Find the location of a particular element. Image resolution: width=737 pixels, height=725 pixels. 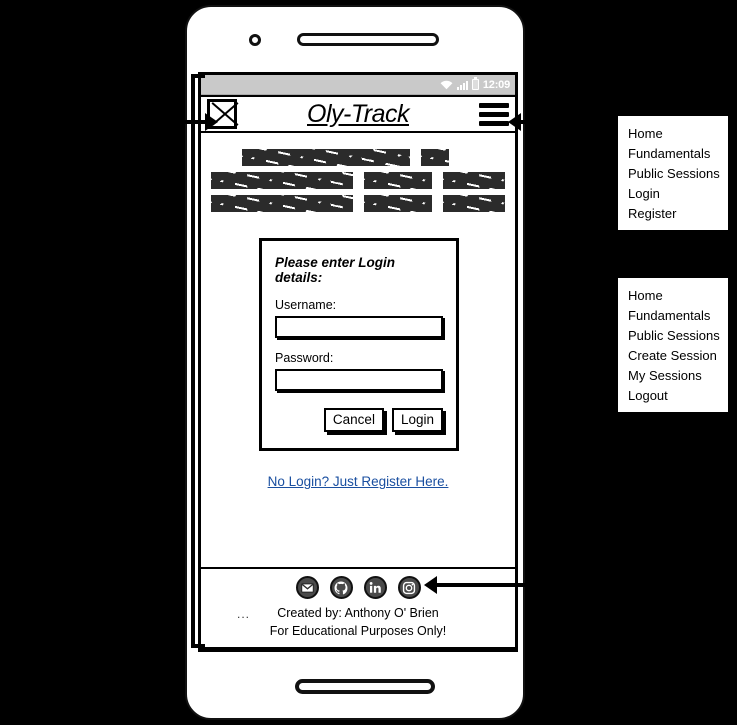

app-bar: Oly-Track is located at coordinates (358, 114).